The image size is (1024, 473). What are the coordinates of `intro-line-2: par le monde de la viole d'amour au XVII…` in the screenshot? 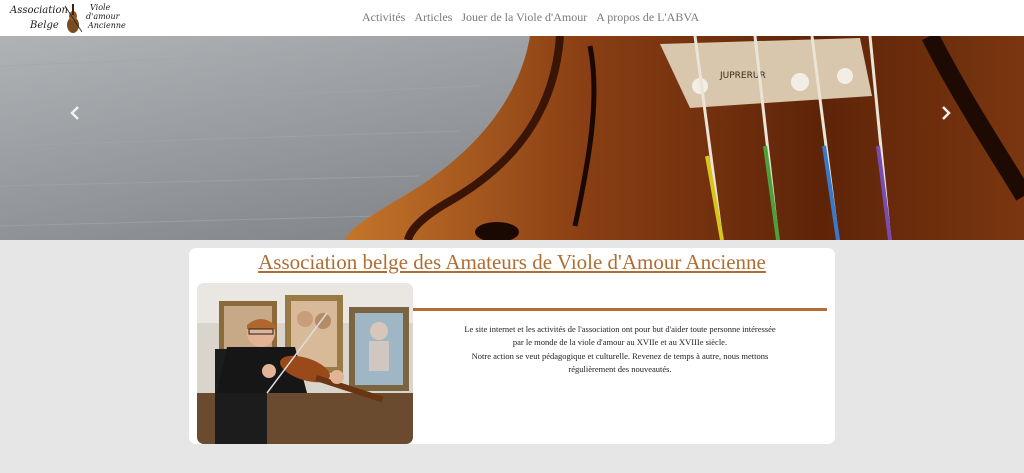 It's located at (620, 342).